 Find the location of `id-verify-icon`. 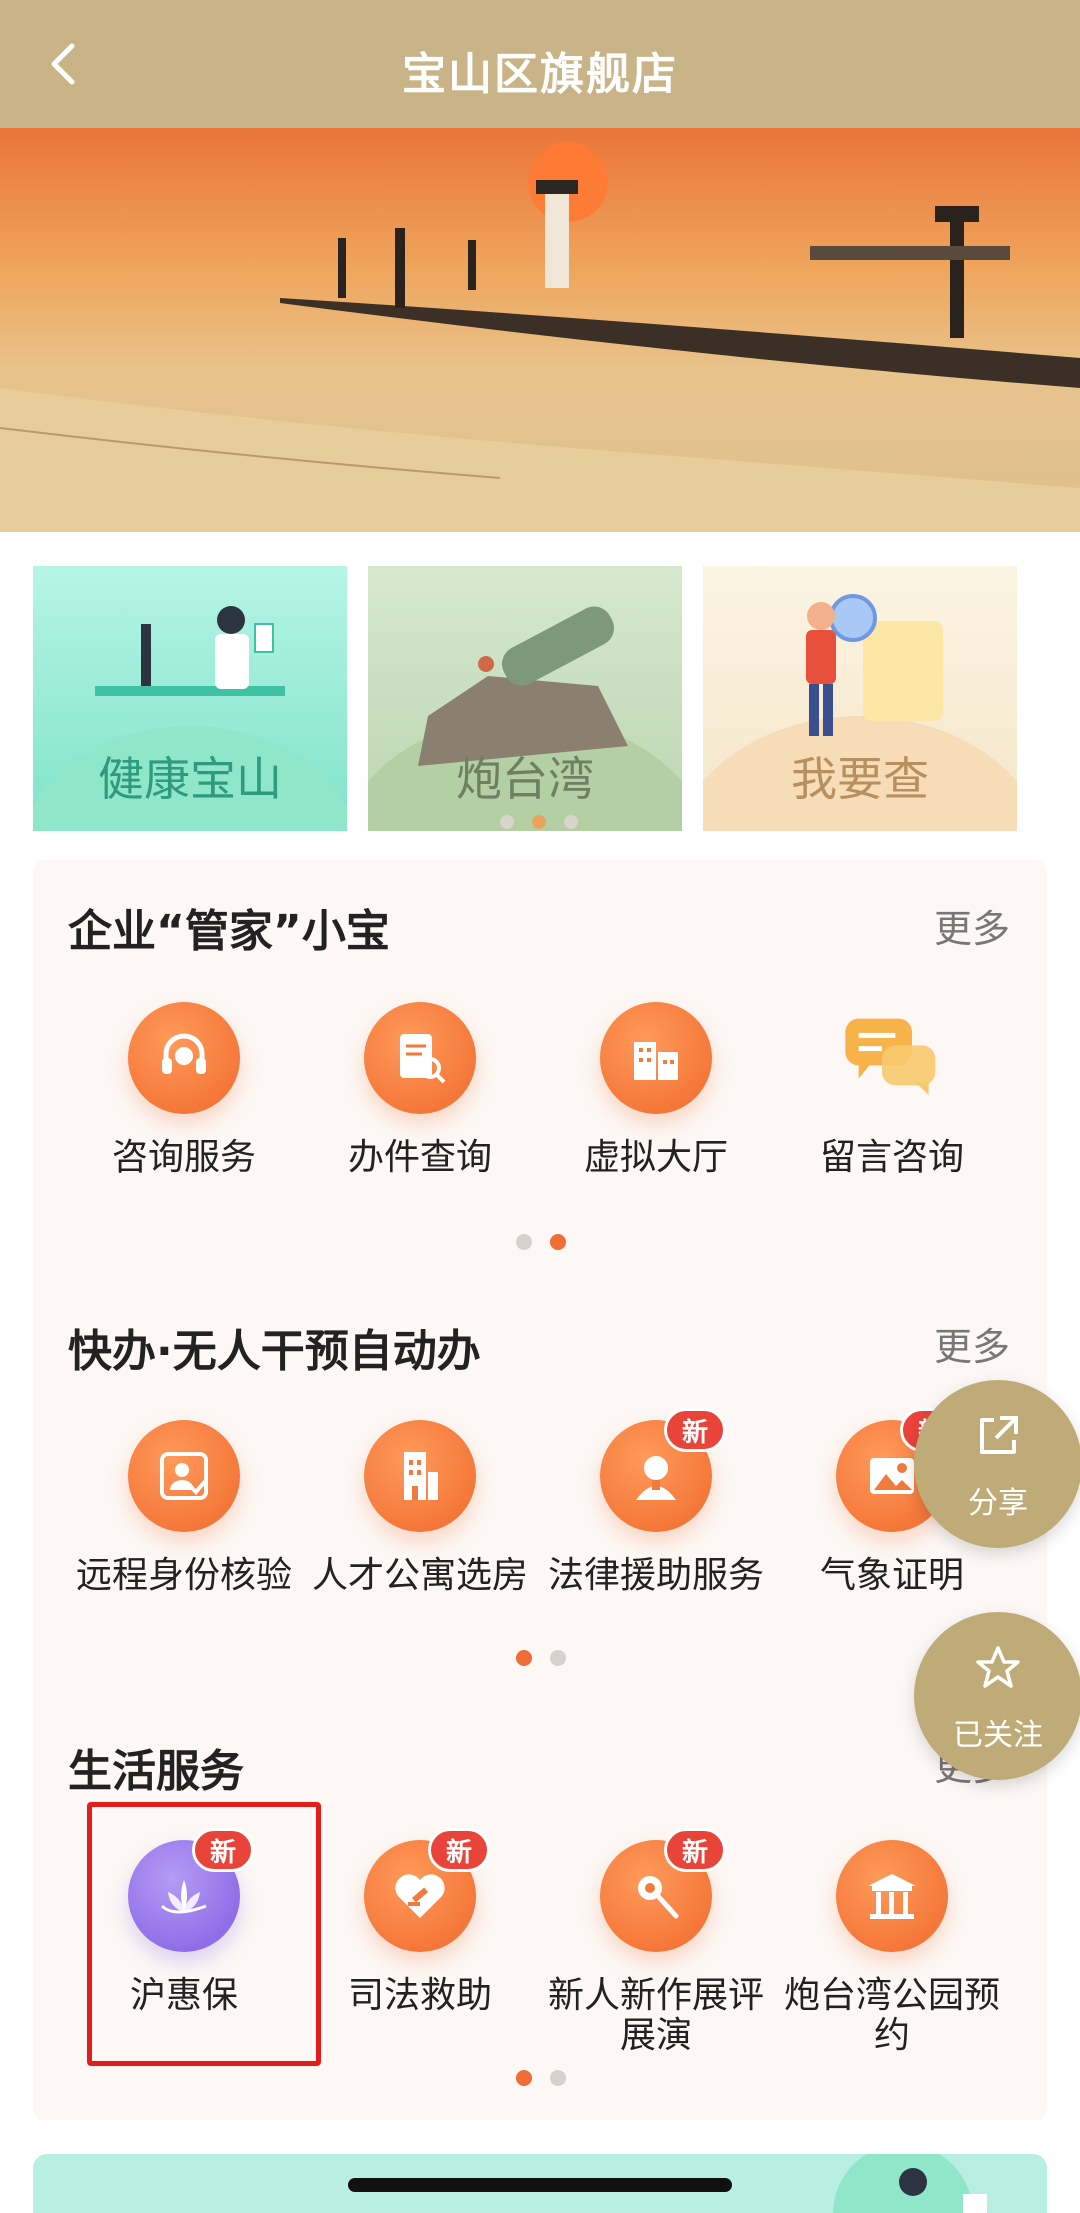

id-verify-icon is located at coordinates (184, 1476).